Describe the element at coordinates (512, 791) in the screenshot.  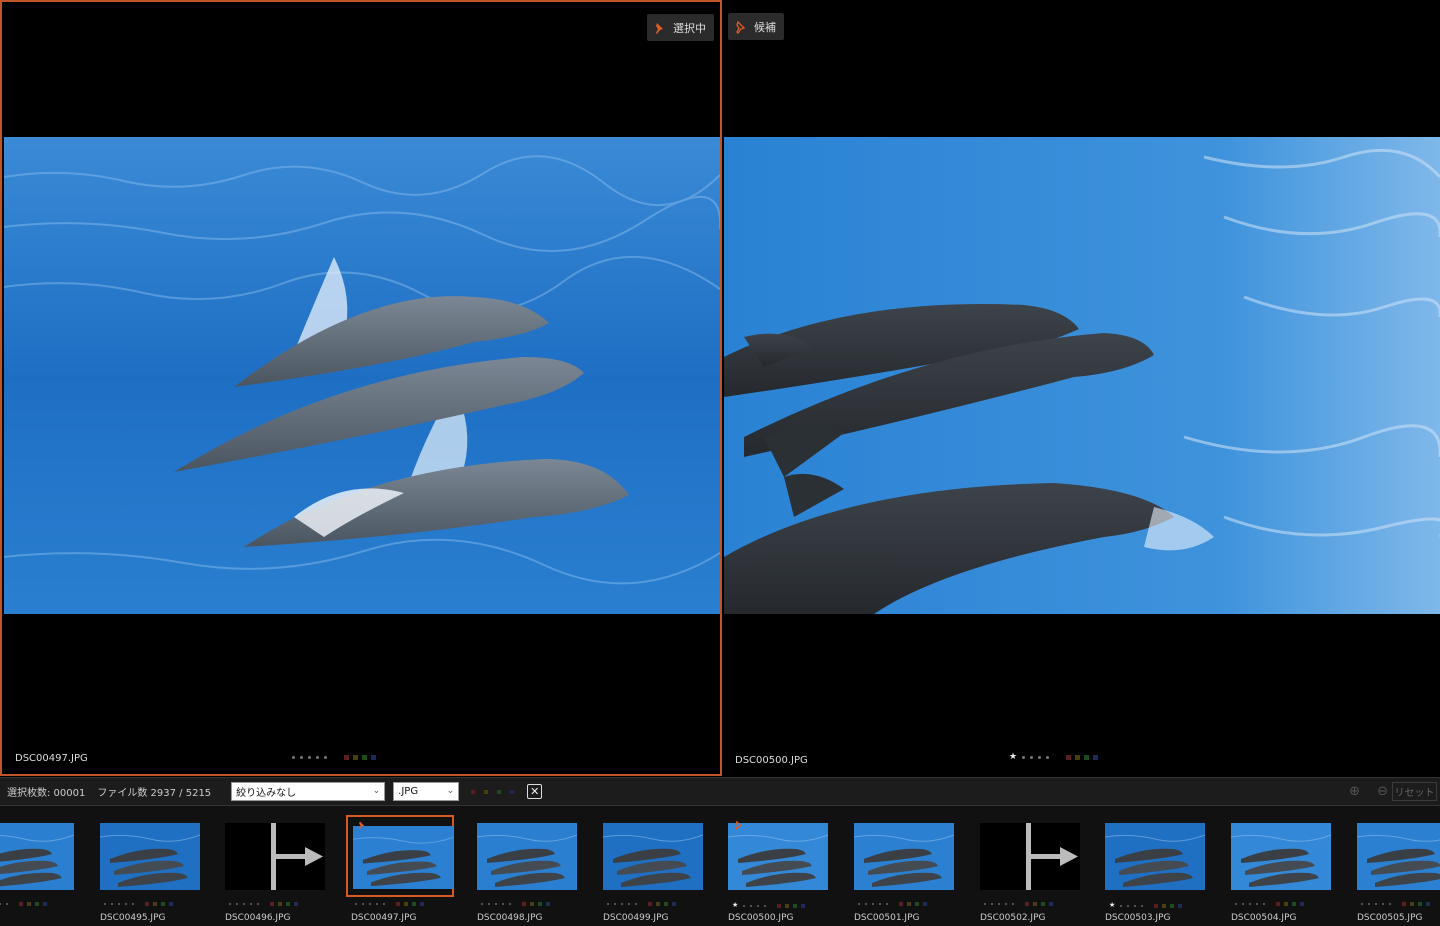
I see `color-filter-blue` at that location.